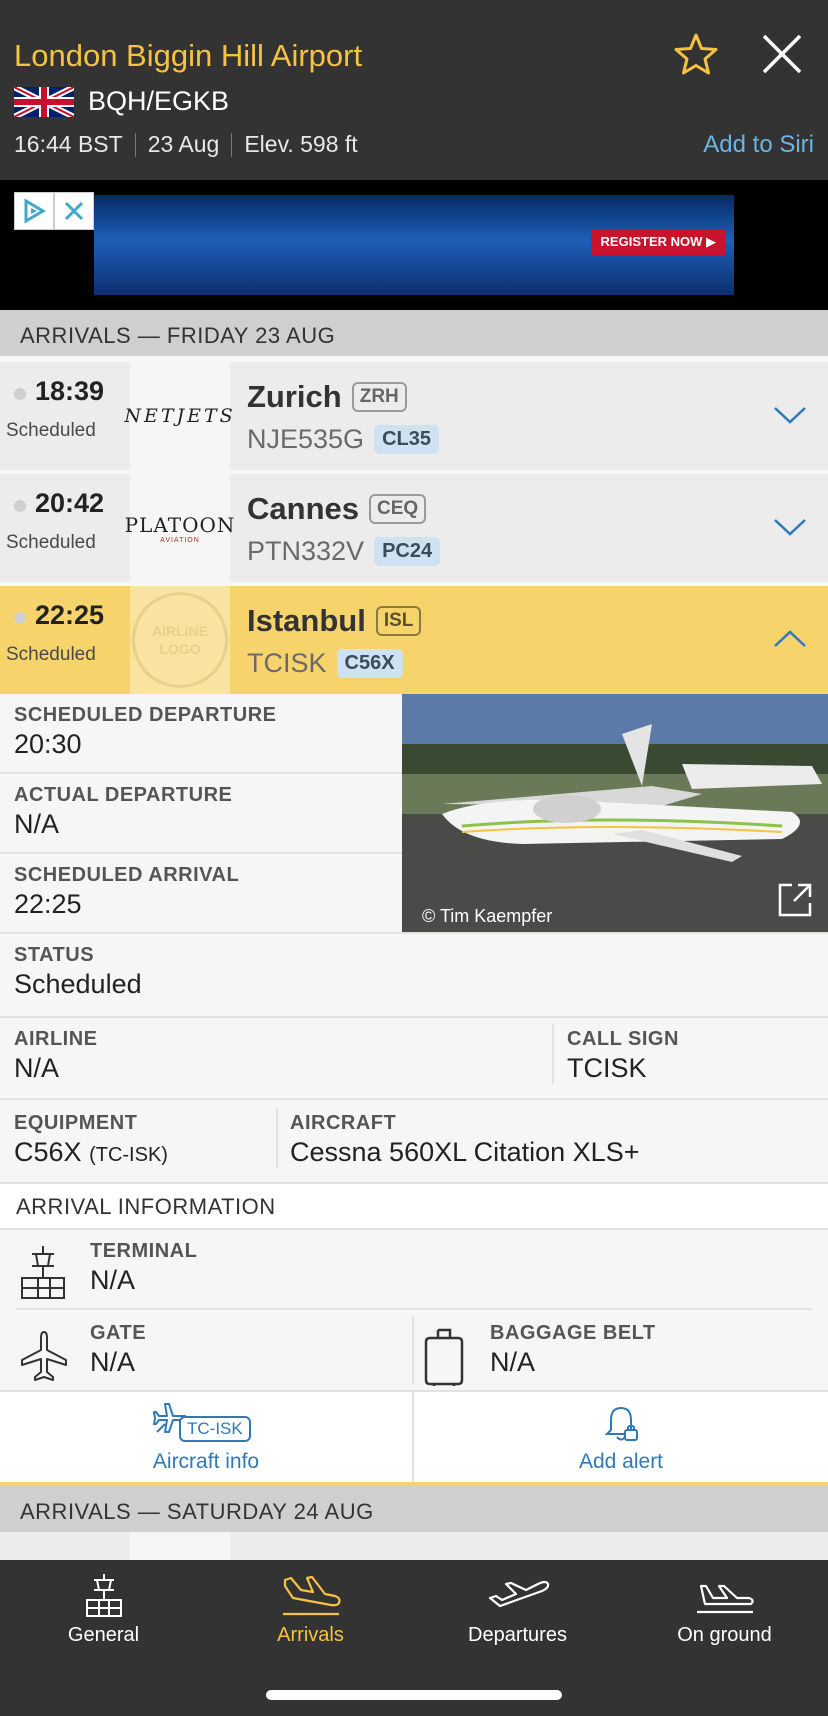 The height and width of the screenshot is (1716, 828). What do you see at coordinates (103, 1595) in the screenshot?
I see `tower-icon` at bounding box center [103, 1595].